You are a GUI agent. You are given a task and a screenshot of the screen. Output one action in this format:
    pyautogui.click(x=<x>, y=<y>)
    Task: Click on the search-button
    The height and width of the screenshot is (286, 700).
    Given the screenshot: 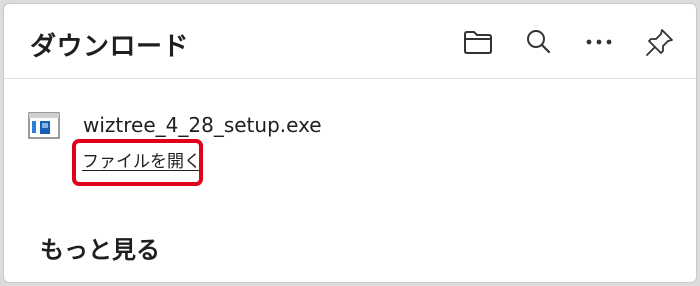 What is the action you would take?
    pyautogui.click(x=538, y=42)
    